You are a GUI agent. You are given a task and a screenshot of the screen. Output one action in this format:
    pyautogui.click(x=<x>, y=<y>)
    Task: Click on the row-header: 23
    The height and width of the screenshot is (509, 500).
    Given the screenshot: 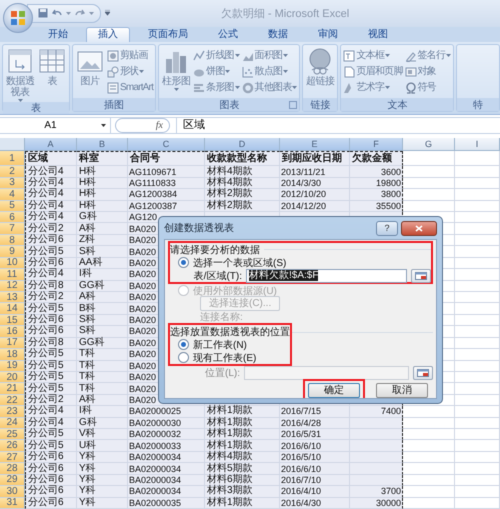 What is the action you would take?
    pyautogui.click(x=12, y=412)
    